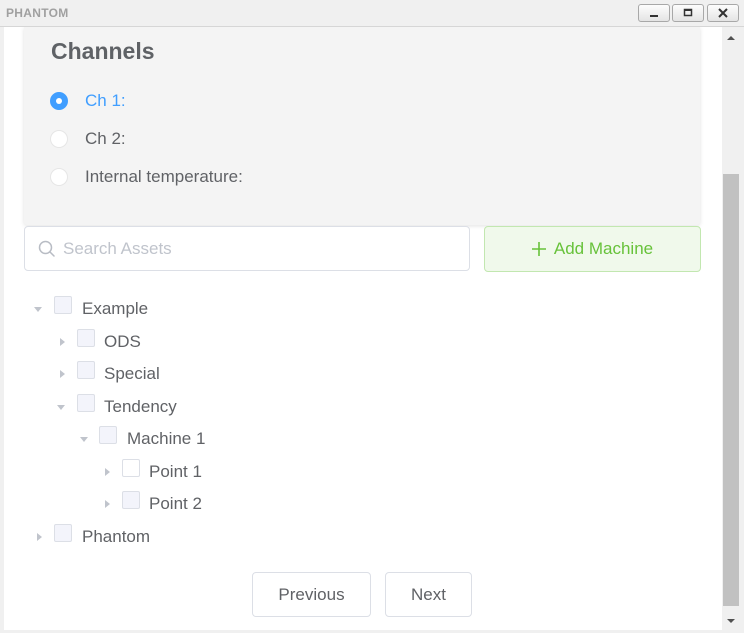 This screenshot has height=633, width=744. What do you see at coordinates (603, 248) in the screenshot?
I see `add-machine-label: Add Machine` at bounding box center [603, 248].